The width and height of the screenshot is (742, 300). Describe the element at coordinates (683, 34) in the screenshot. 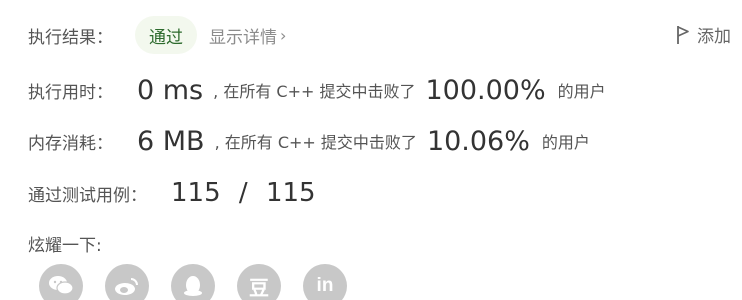

I see `flag-icon` at that location.